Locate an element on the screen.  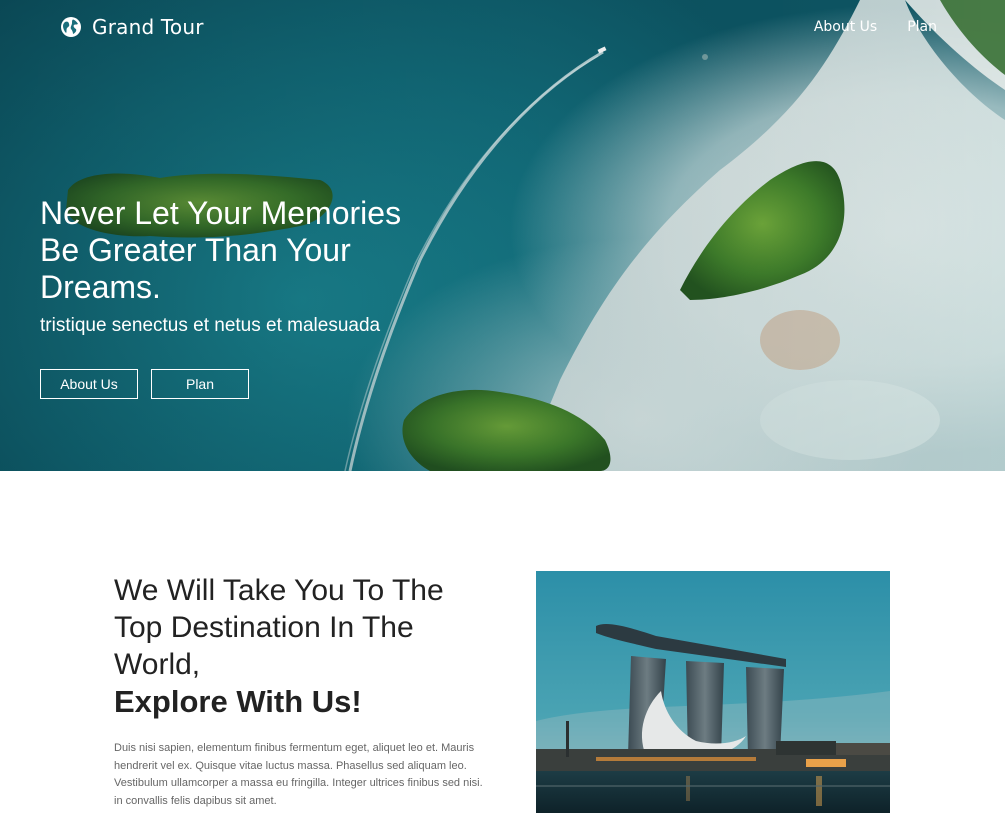
about-us-button: About Us is located at coordinates (89, 384).